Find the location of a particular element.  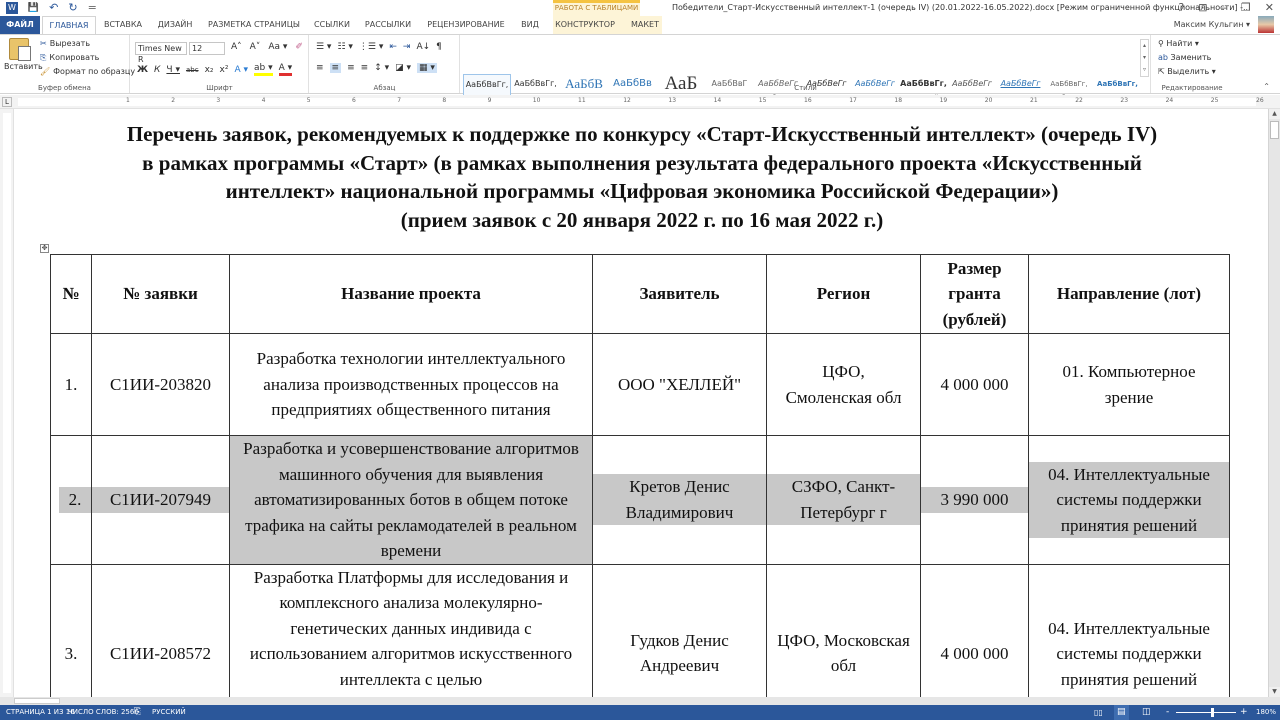

tab-mailings: РАССЫЛКИ is located at coordinates (388, 25).